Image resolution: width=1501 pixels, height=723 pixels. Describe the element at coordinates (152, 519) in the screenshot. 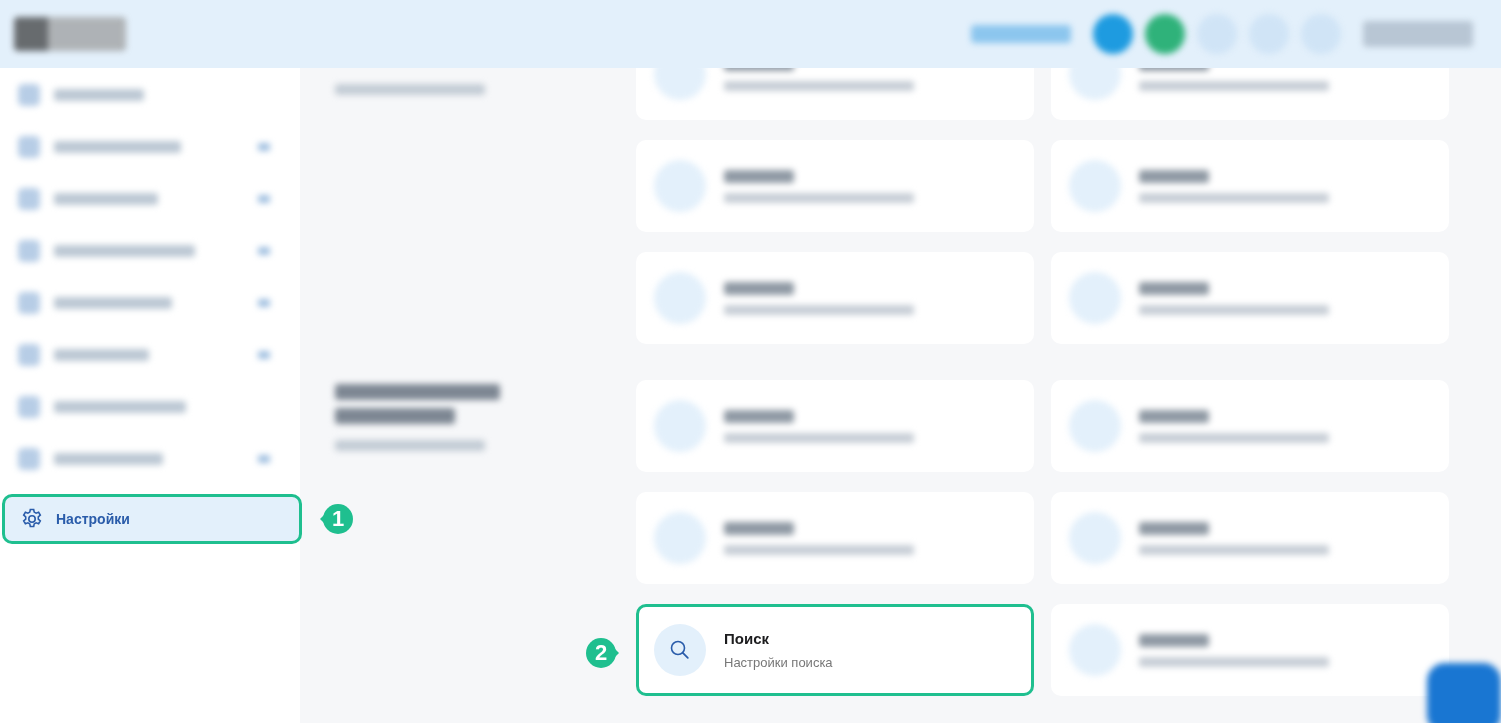

I see `settings-menu-item: Настройки` at that location.